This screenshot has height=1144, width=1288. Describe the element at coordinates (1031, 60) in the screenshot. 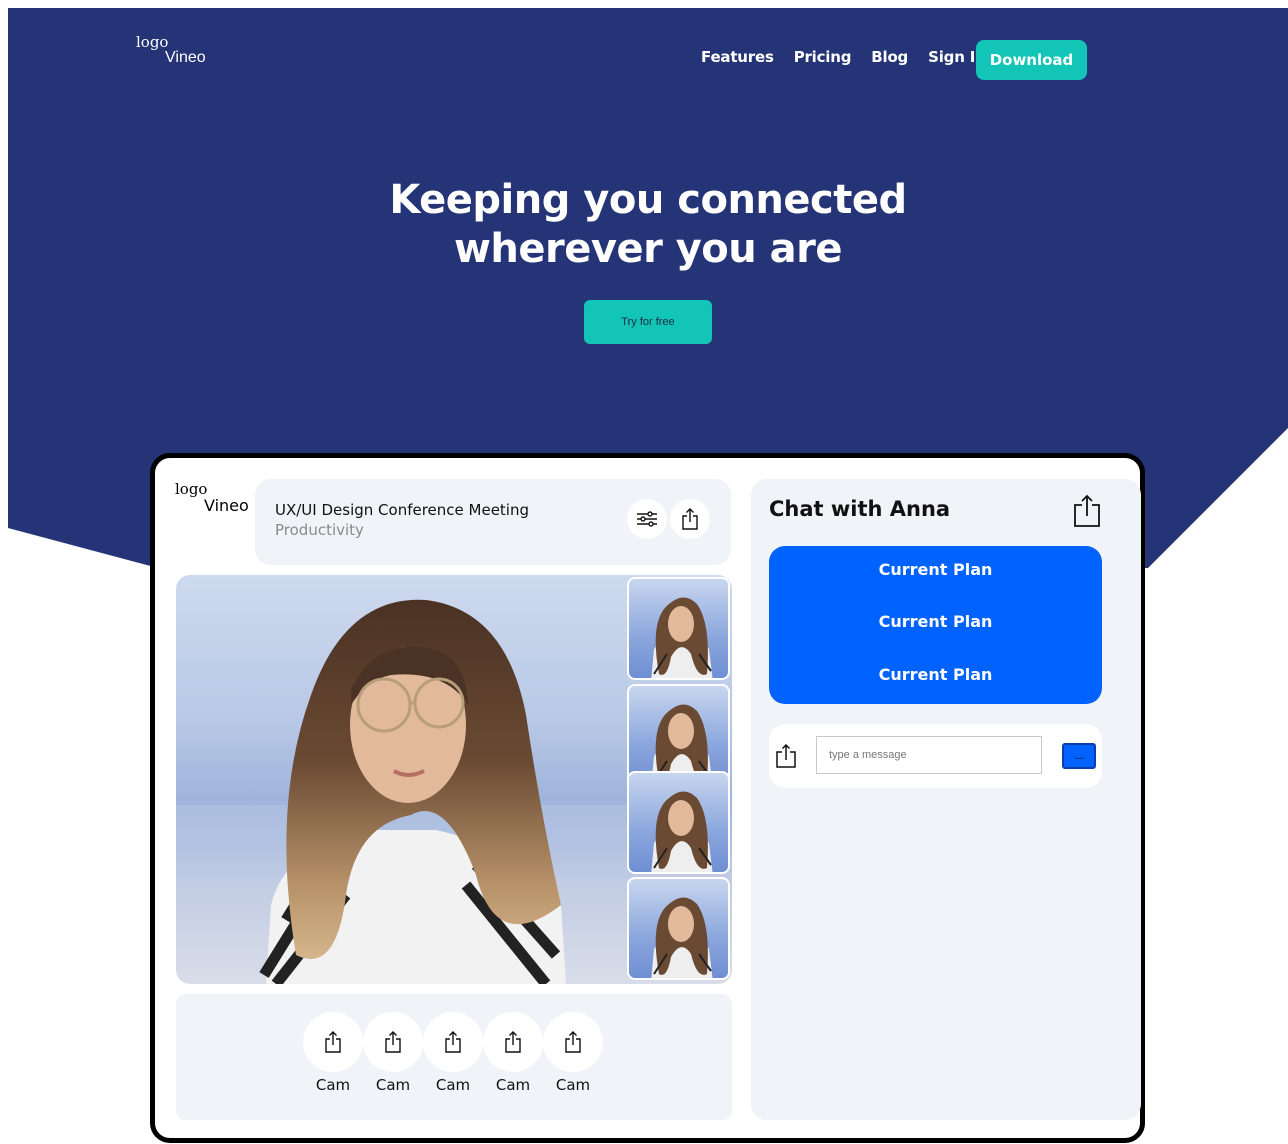

I see `download-button: Download` at that location.